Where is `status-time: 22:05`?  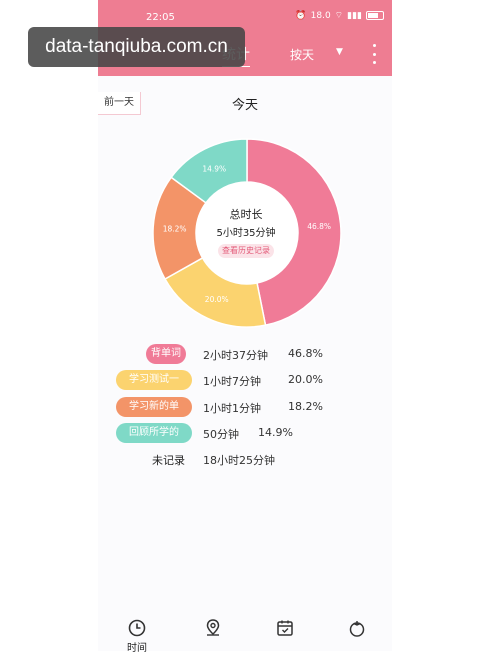 status-time: 22:05 is located at coordinates (160, 17).